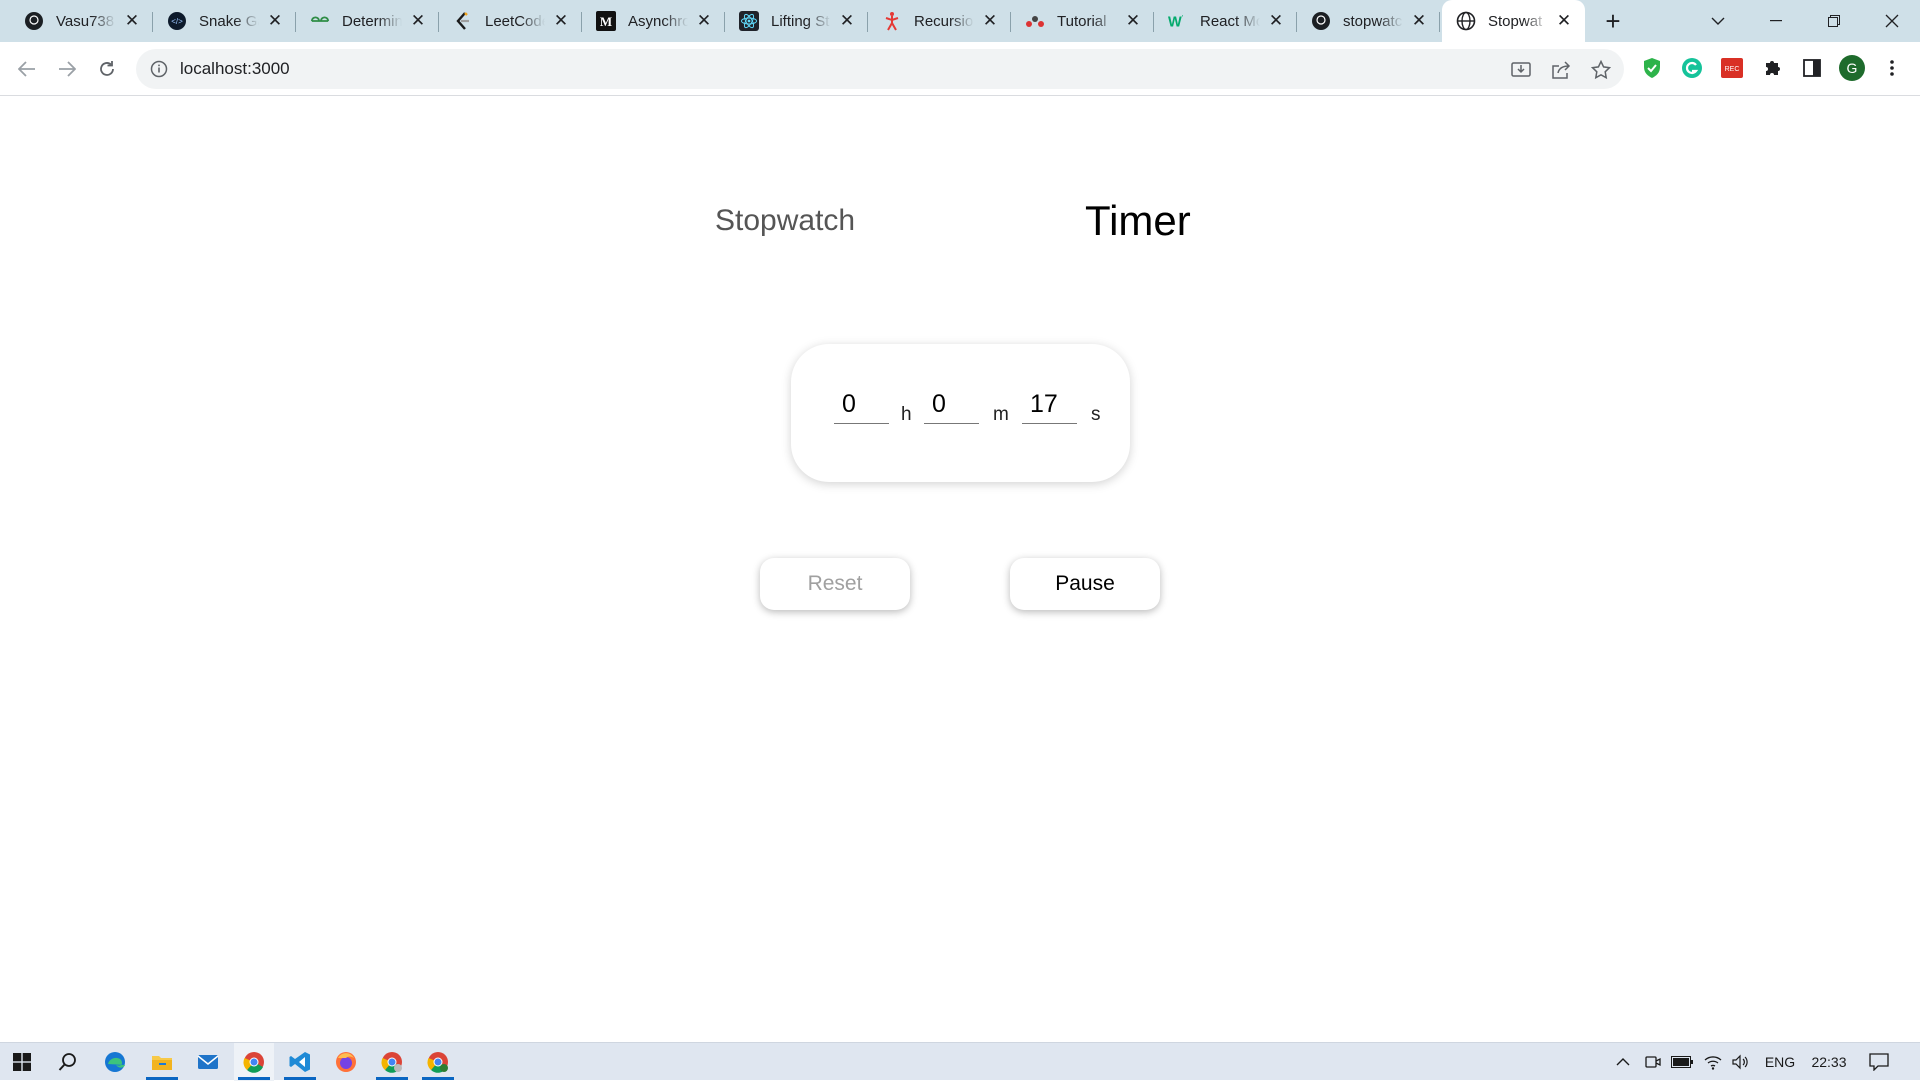 This screenshot has height=1081, width=1920. I want to click on tab-title: Determin, so click(372, 21).